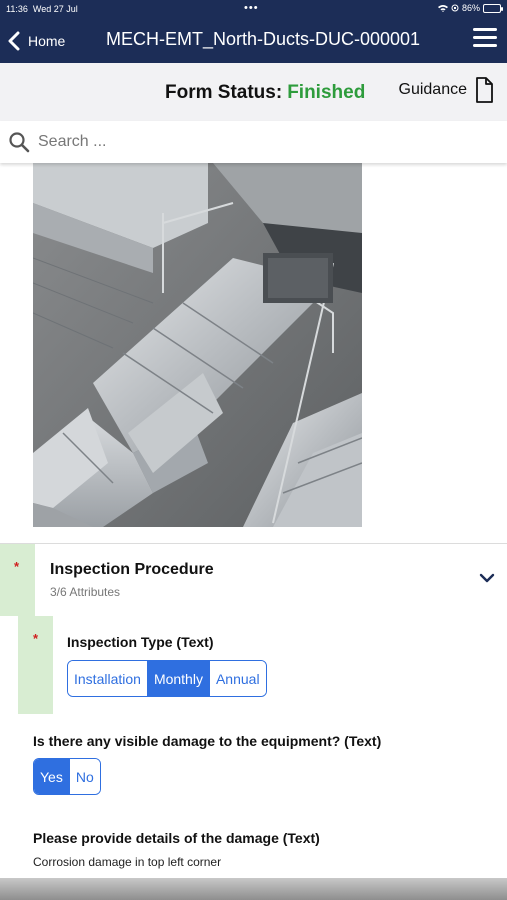  I want to click on form-status-value: Finished, so click(326, 92).